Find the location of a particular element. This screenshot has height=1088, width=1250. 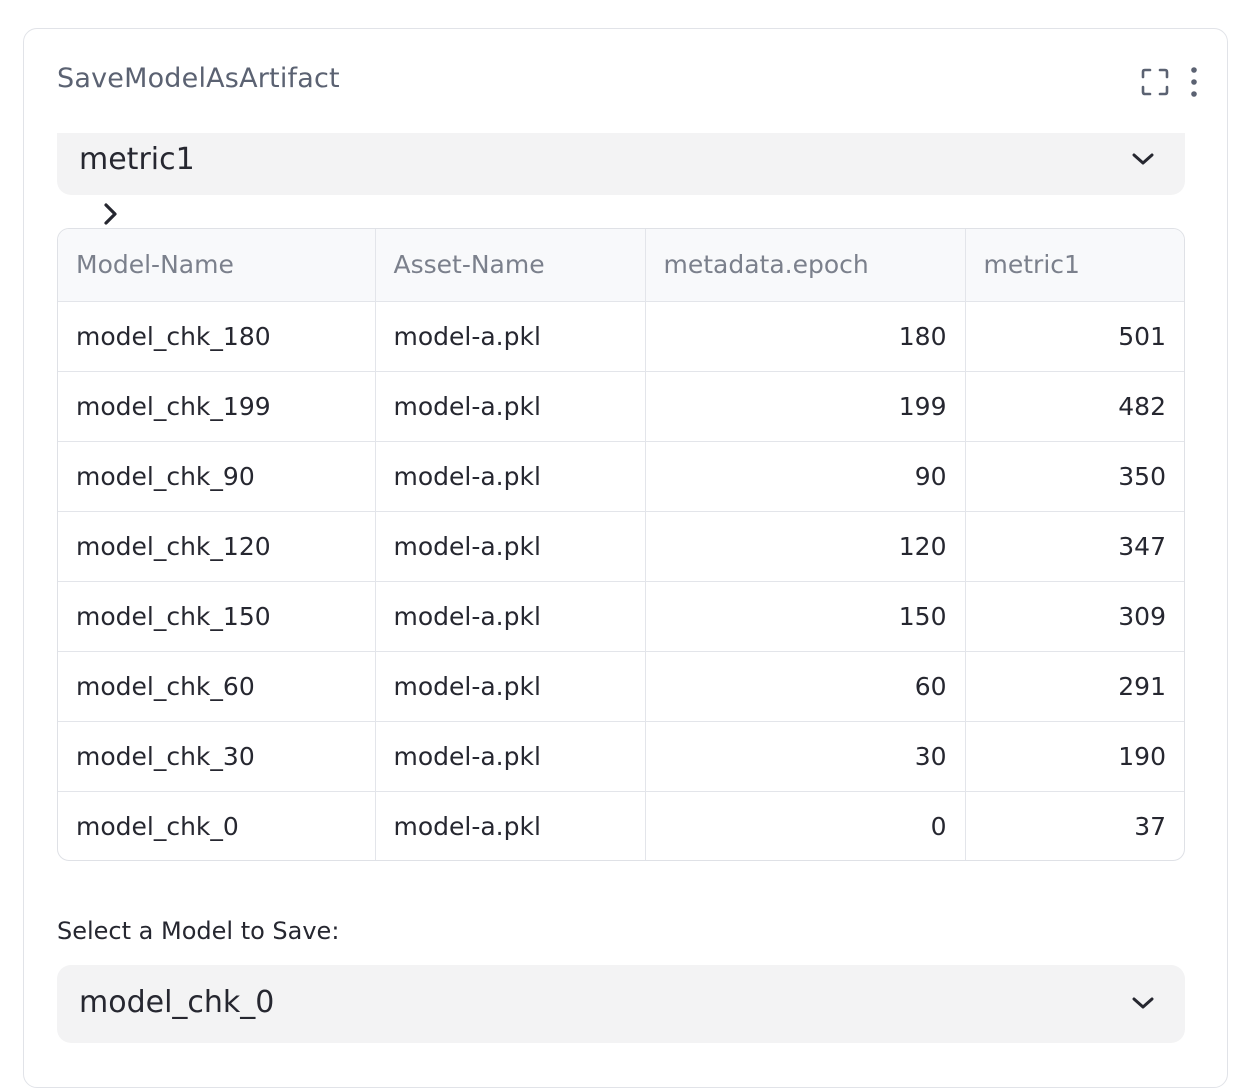

table-row: model_chk_120 model-a.pkl 120 347 is located at coordinates (621, 546).